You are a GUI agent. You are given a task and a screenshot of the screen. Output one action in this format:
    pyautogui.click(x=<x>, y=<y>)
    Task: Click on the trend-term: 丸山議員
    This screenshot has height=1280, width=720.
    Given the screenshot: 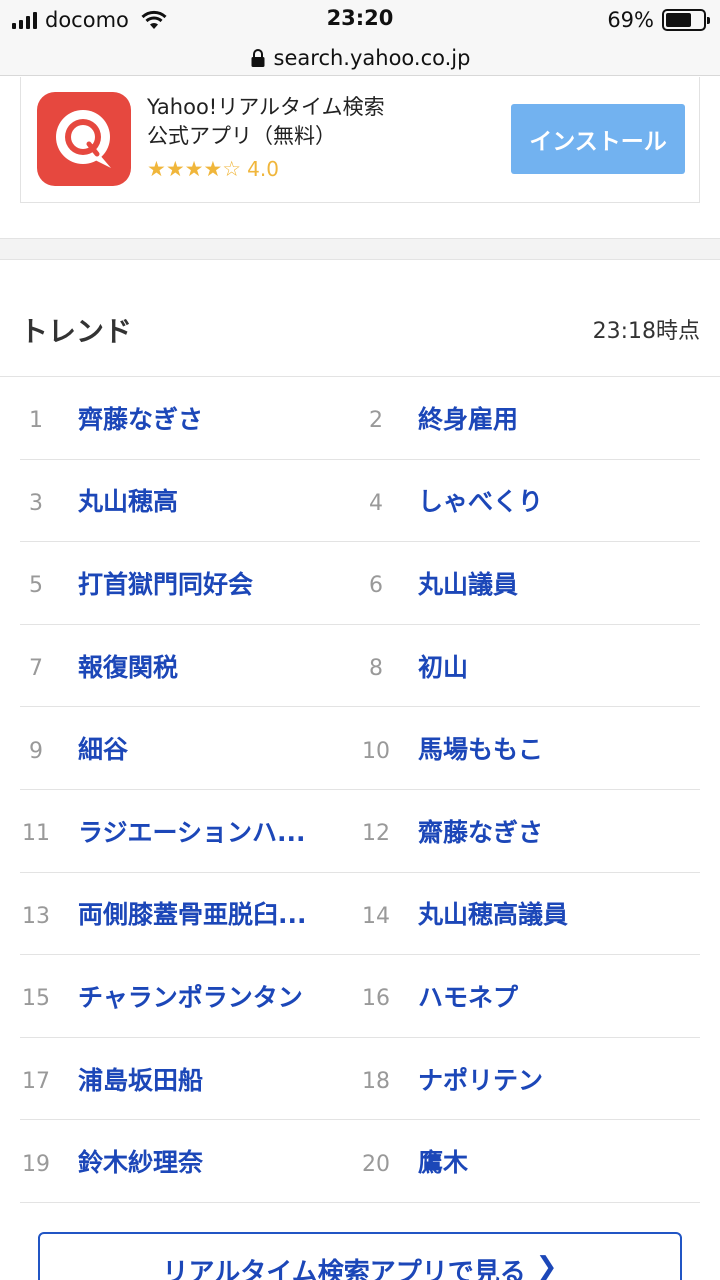 What is the action you would take?
    pyautogui.click(x=468, y=584)
    